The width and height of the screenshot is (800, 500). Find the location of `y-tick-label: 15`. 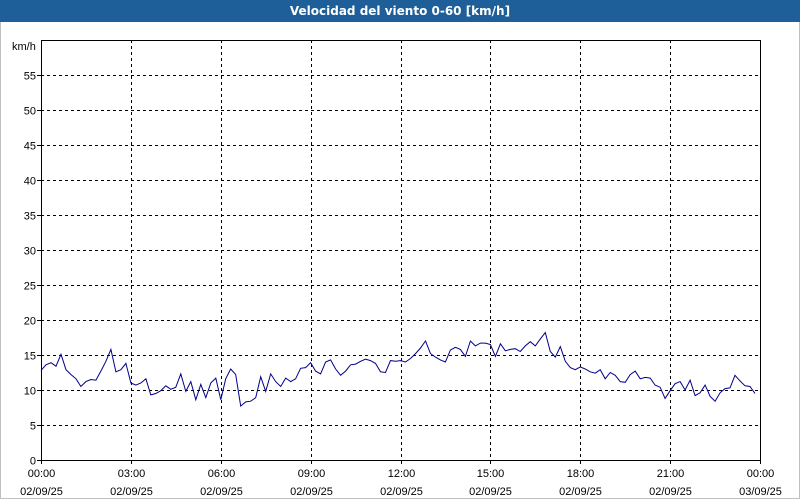

y-tick-label: 15 is located at coordinates (30, 357).